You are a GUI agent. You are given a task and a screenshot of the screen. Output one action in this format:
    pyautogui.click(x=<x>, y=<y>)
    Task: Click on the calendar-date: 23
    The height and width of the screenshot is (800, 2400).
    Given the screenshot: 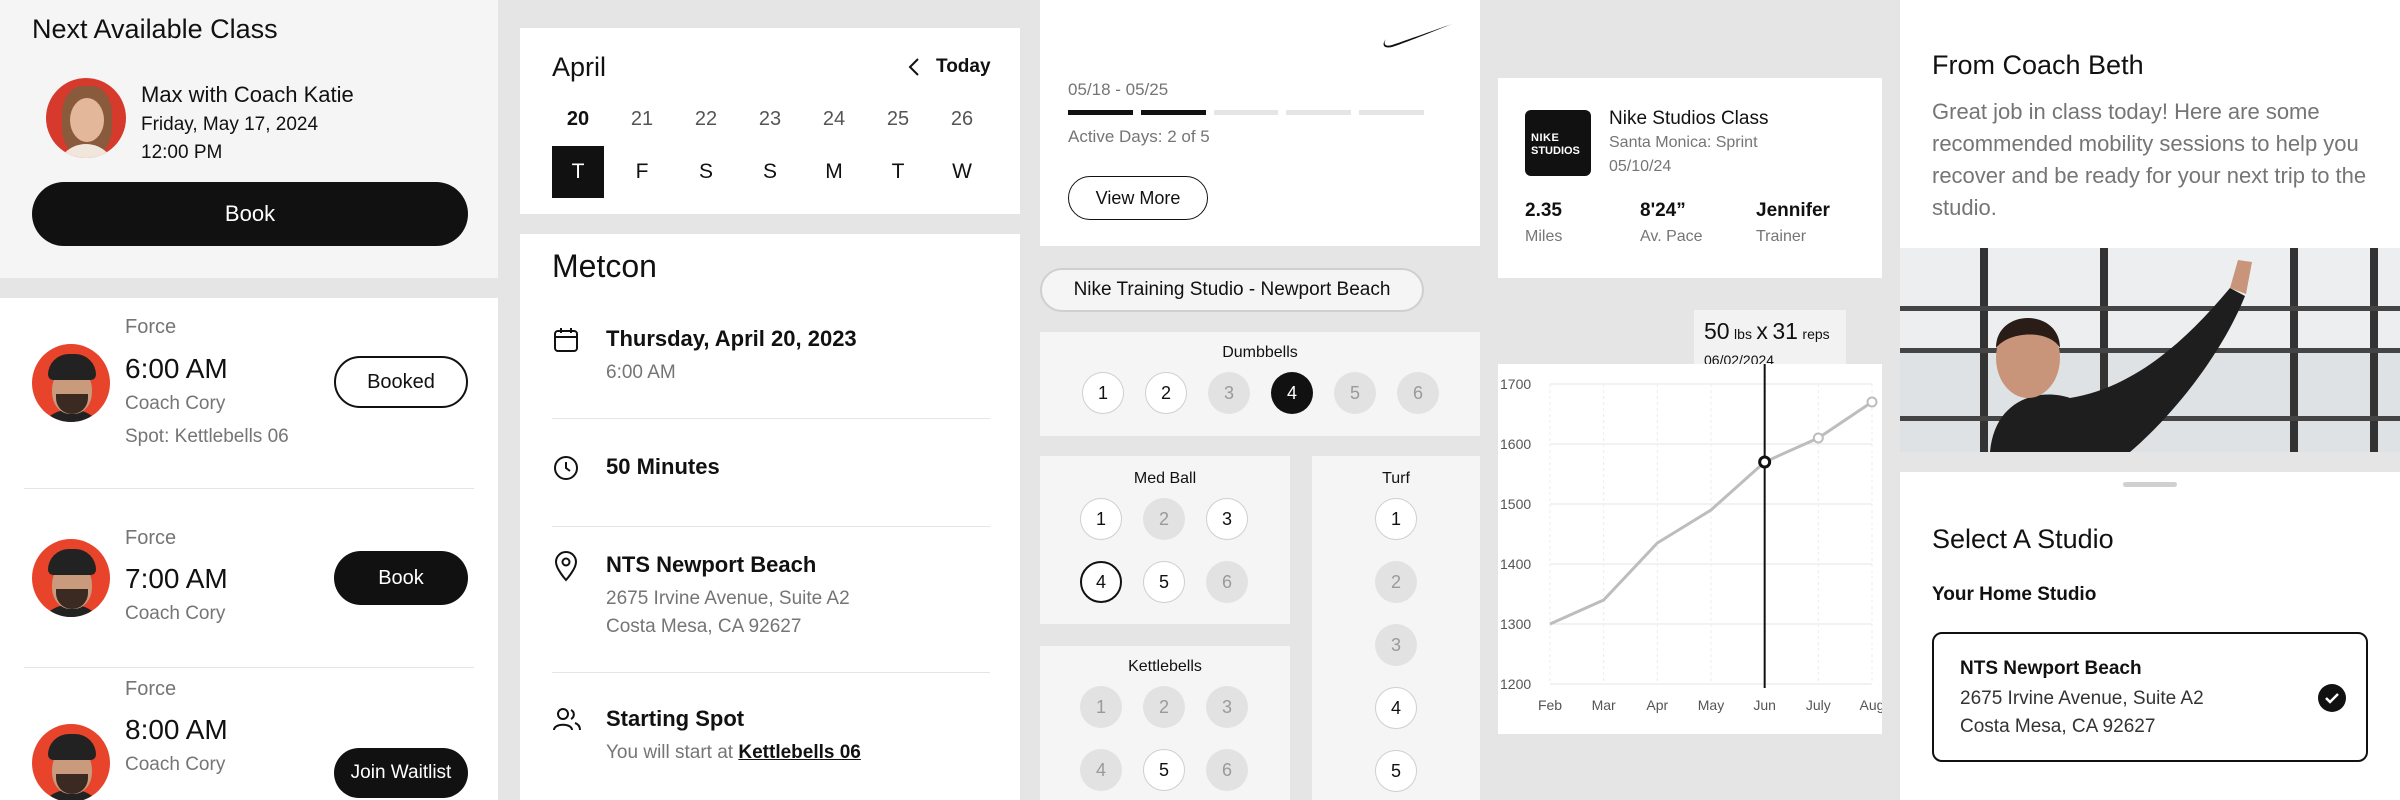 What is the action you would take?
    pyautogui.click(x=770, y=119)
    